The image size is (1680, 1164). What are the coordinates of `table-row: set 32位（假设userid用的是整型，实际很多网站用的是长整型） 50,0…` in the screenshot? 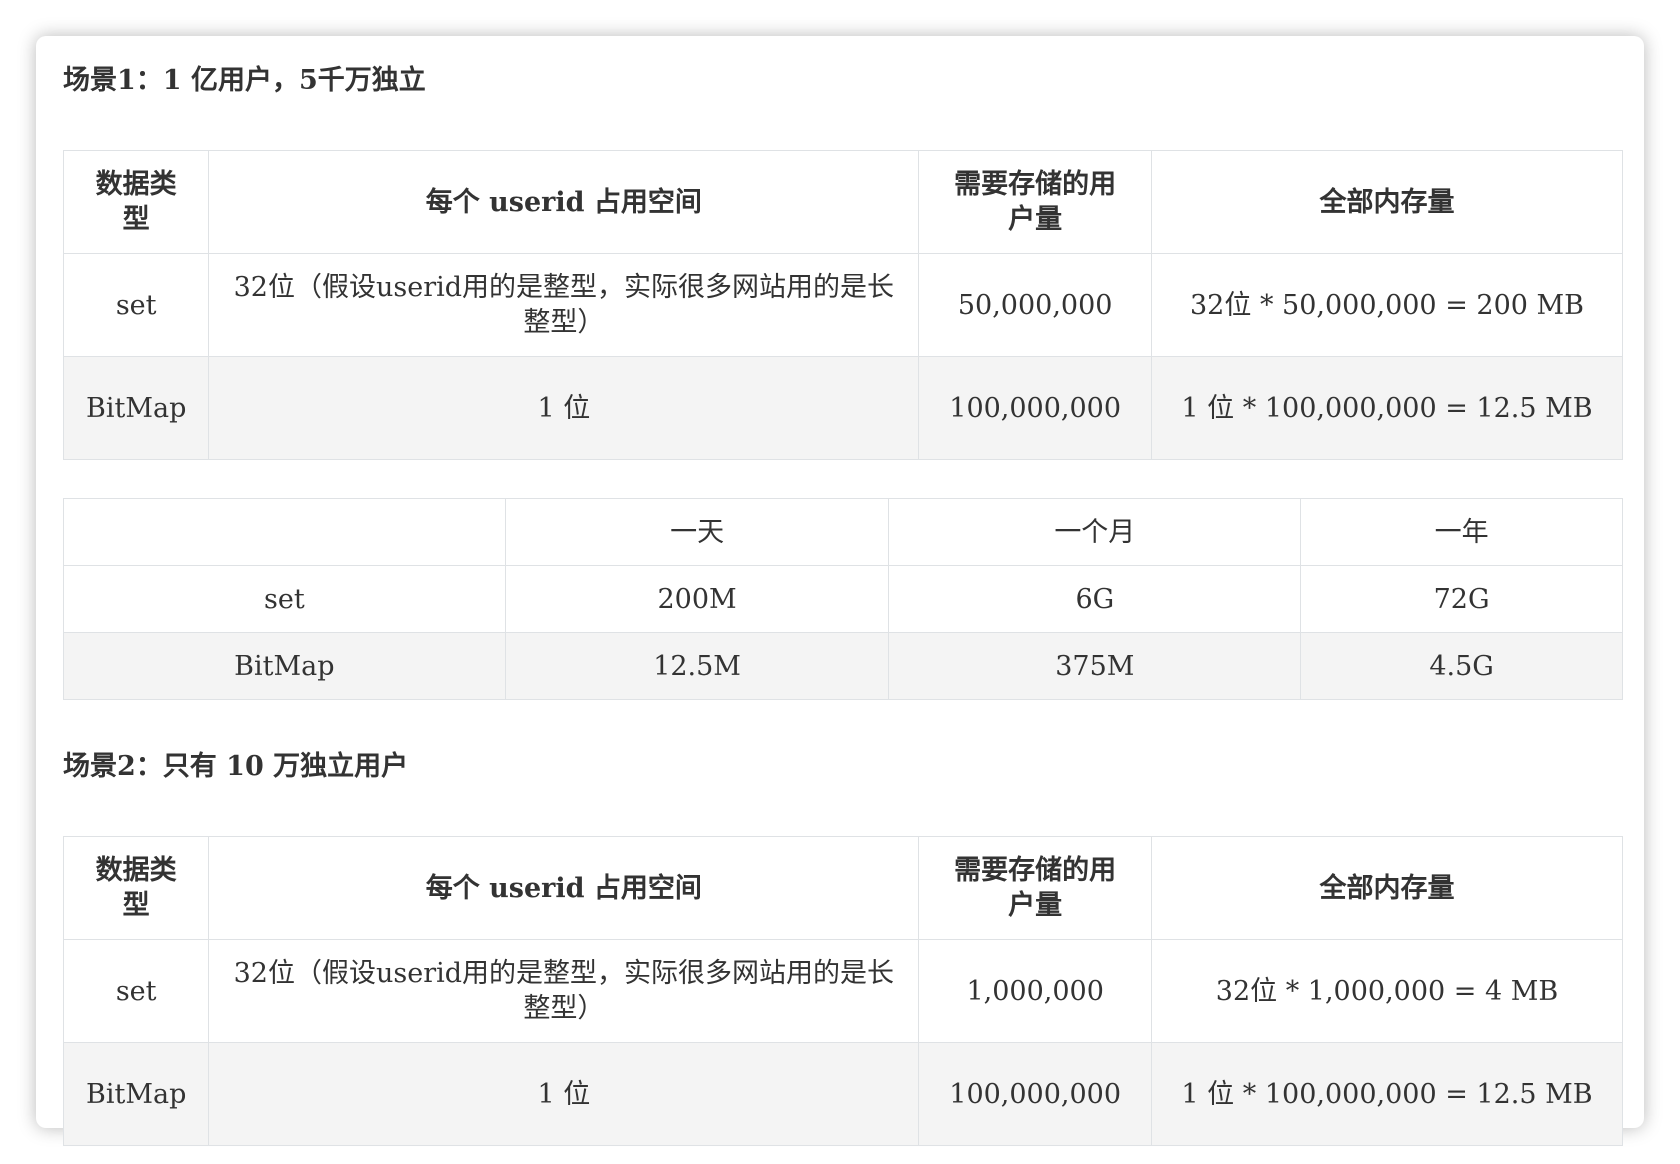 It's located at (842, 305).